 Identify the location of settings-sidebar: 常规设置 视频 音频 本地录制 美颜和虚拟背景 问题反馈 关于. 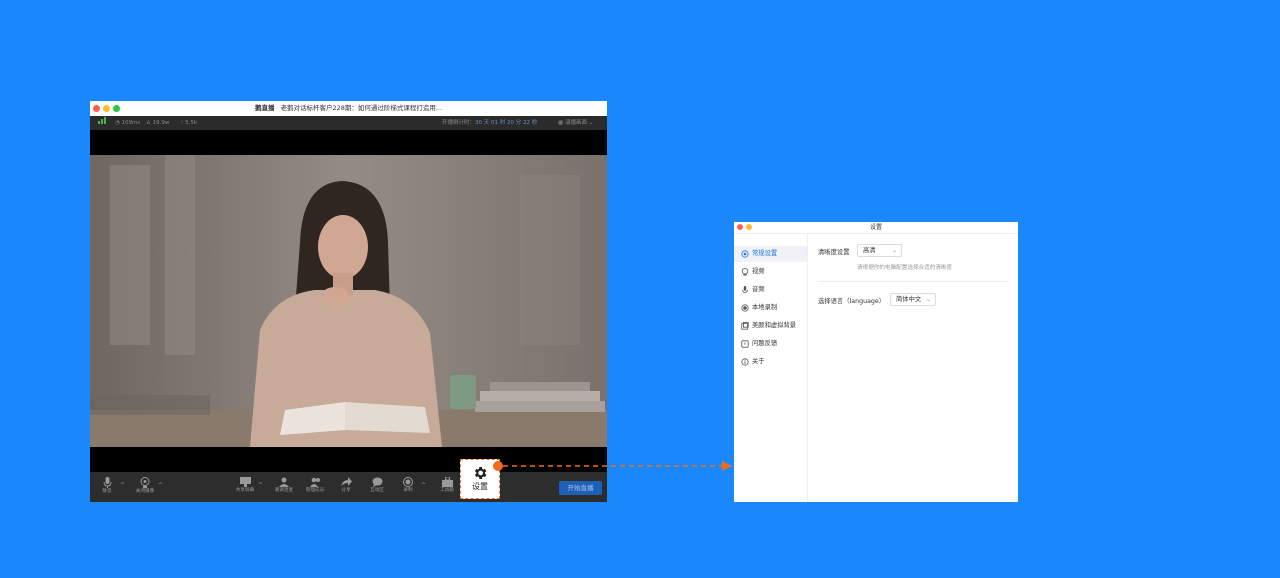
(771, 368).